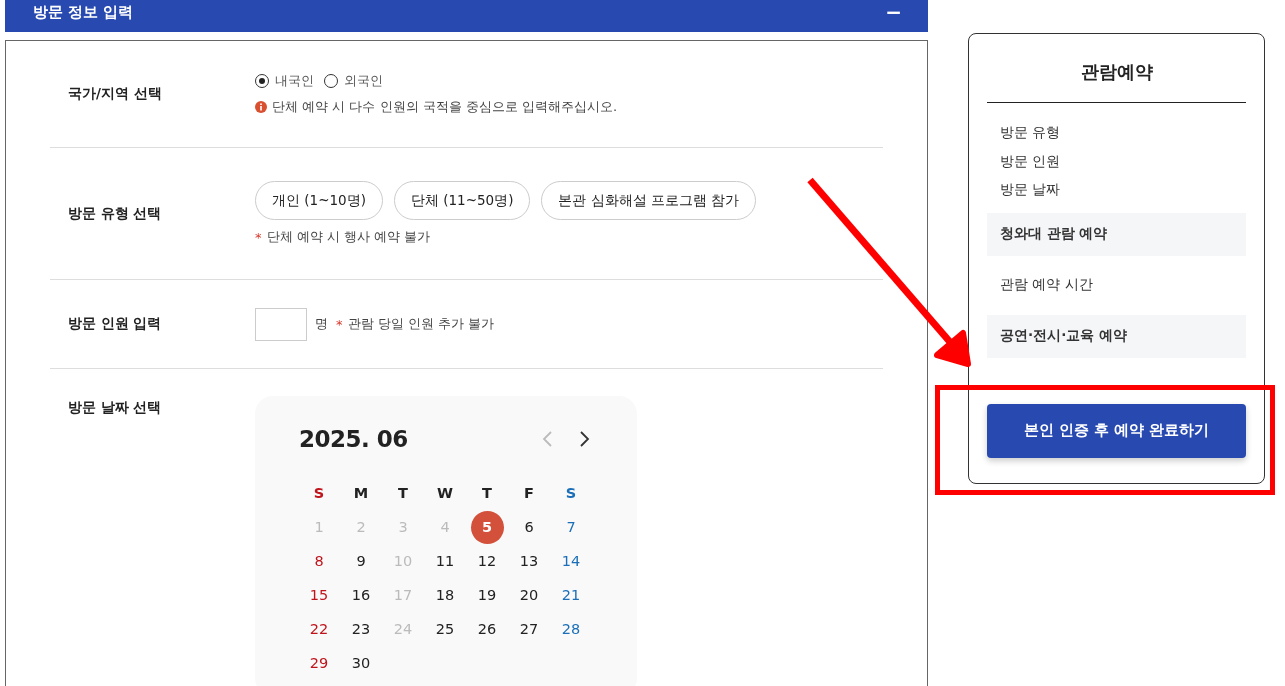 This screenshot has height=686, width=1285. Describe the element at coordinates (445, 561) in the screenshot. I see `calendar-day: 11` at that location.